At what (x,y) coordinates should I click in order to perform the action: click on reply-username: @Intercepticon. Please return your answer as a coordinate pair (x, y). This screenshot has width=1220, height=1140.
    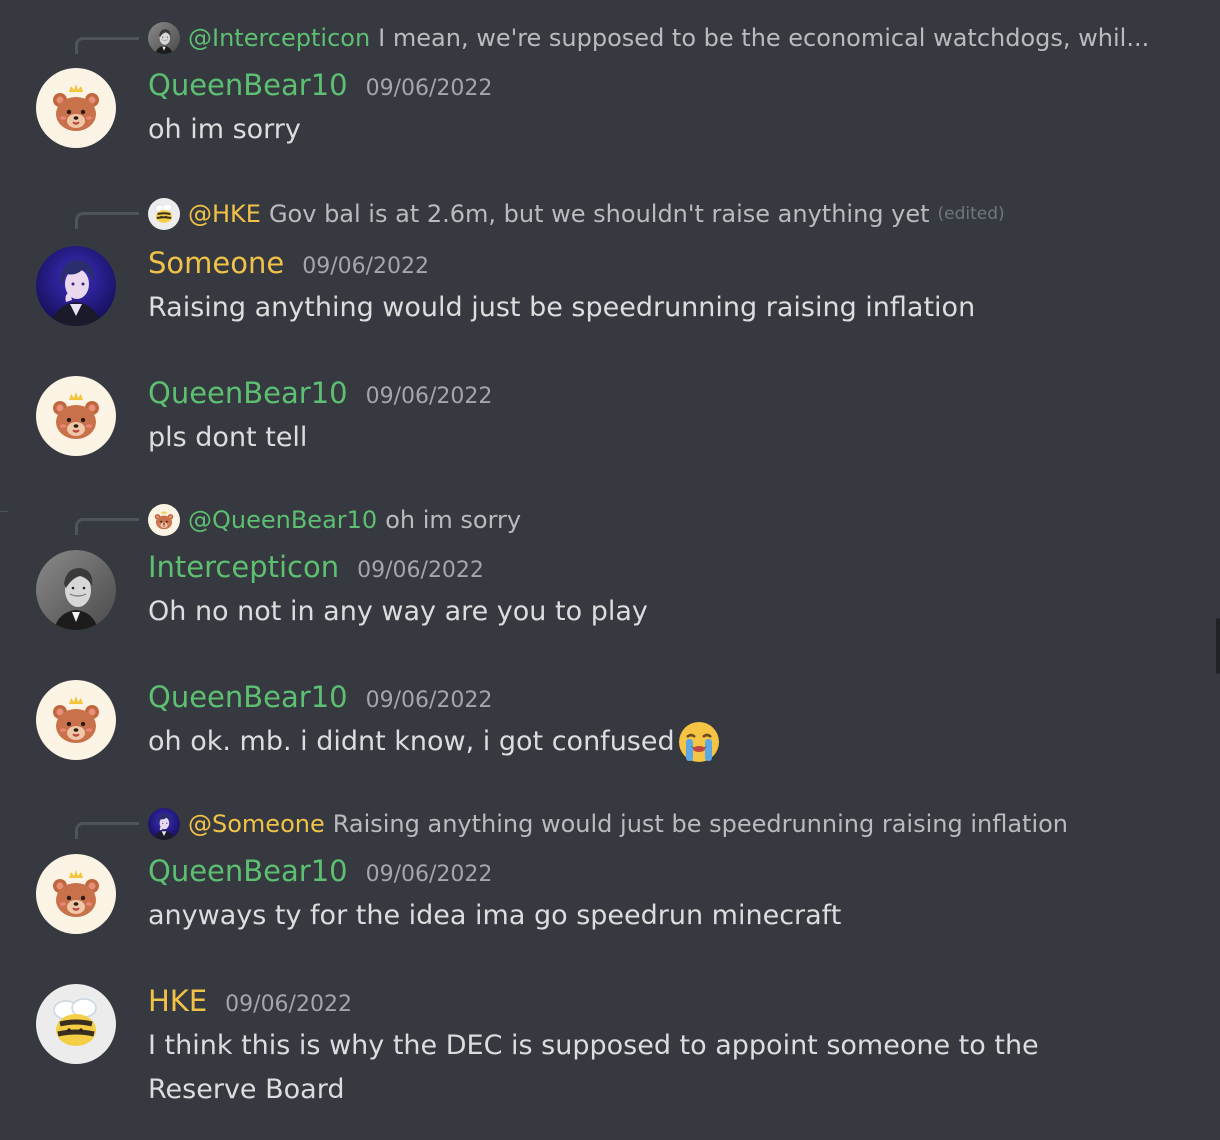
    Looking at the image, I should click on (279, 38).